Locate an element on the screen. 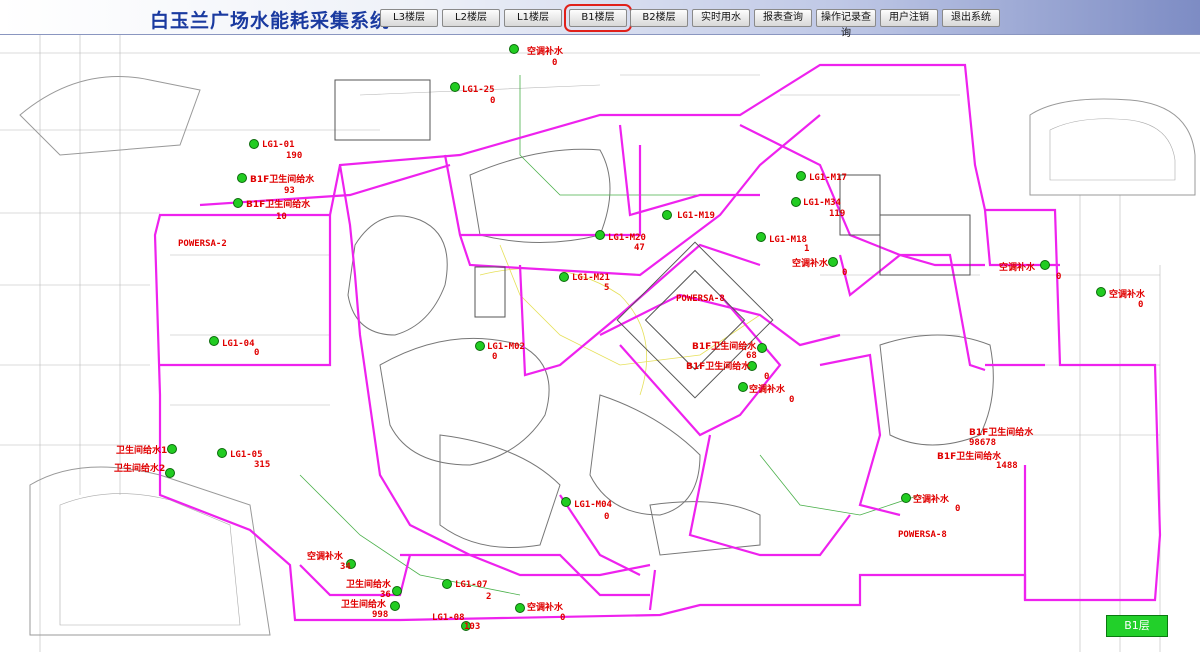  meter-value: 93 is located at coordinates (289, 191).